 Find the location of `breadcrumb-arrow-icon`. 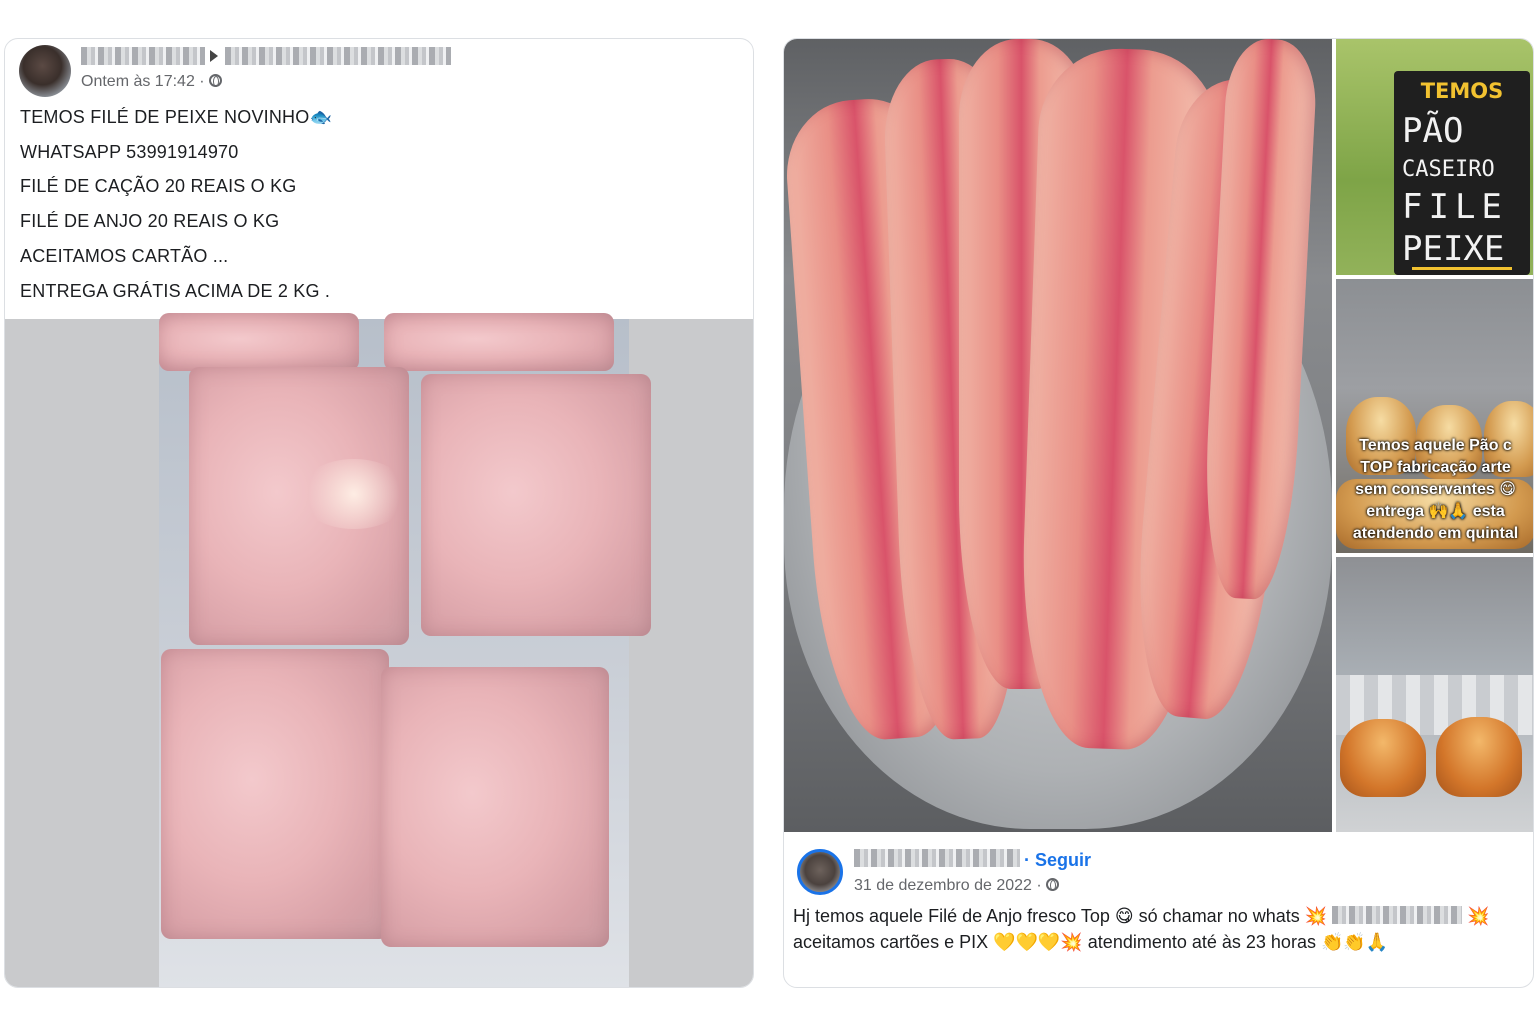

breadcrumb-arrow-icon is located at coordinates (214, 56).